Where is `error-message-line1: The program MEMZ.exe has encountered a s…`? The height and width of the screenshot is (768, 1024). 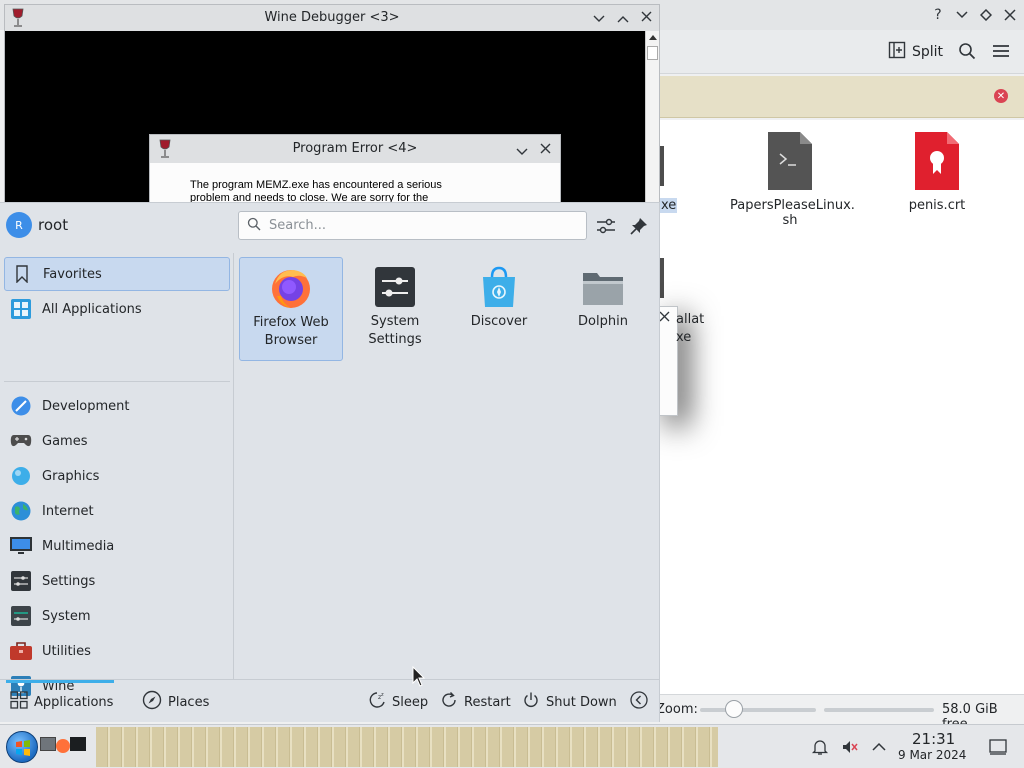
error-message-line1: The program MEMZ.exe has encountered a s… is located at coordinates (316, 185).